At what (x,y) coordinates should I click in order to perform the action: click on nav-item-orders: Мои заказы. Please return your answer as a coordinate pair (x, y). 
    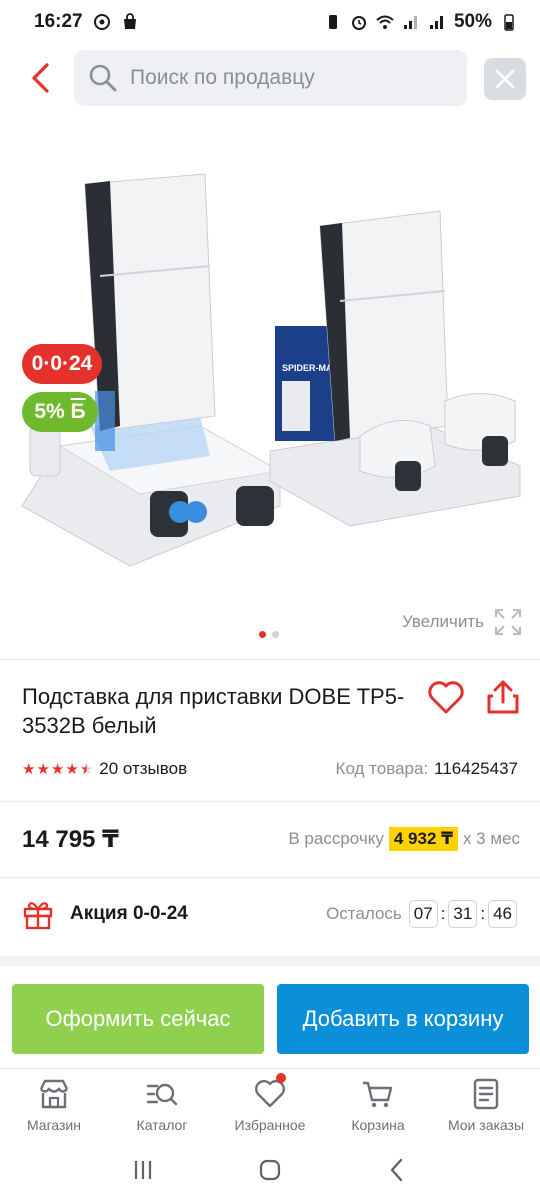
    Looking at the image, I should click on (486, 1104).